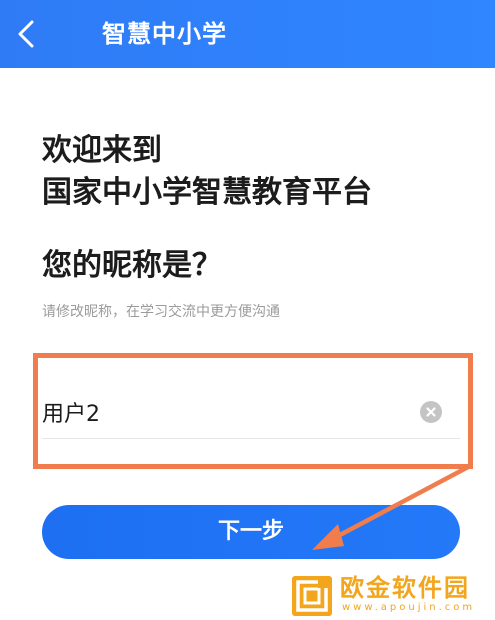 The image size is (495, 620). I want to click on welcome-line-1: 欢迎来到, so click(102, 150).